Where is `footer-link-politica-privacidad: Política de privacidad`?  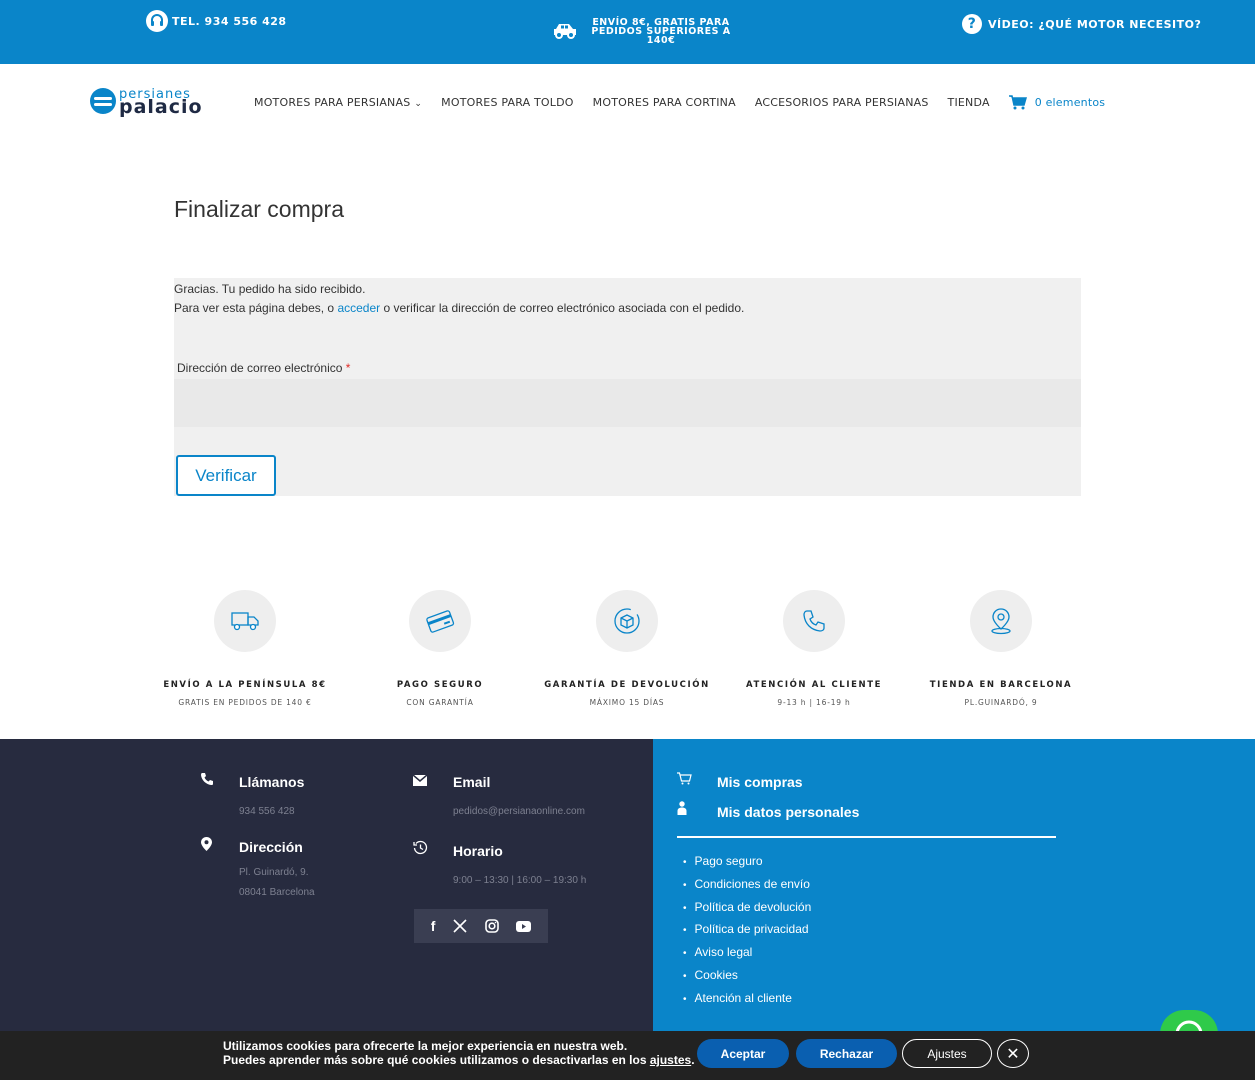 footer-link-politica-privacidad: Política de privacidad is located at coordinates (747, 930).